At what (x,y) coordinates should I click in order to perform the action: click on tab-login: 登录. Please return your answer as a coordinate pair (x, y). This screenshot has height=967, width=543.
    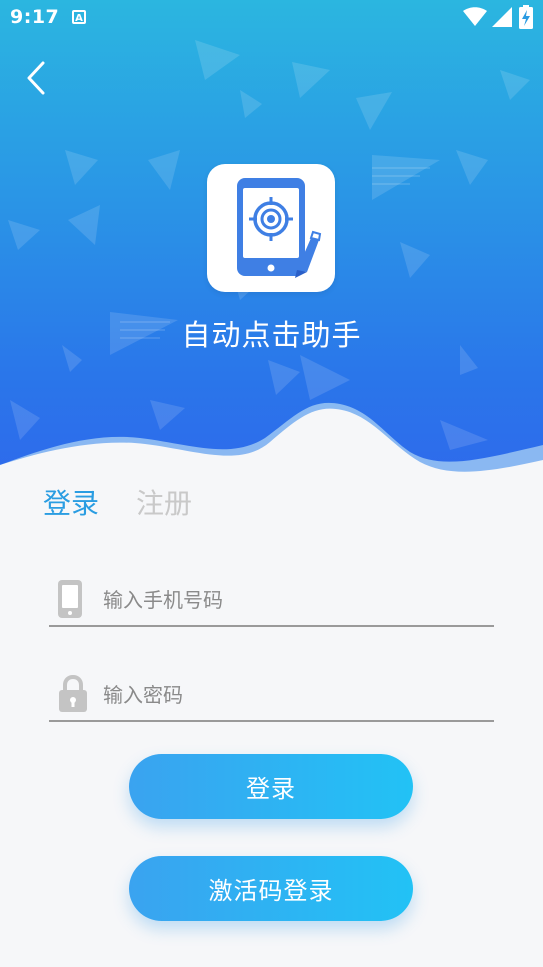
    Looking at the image, I should click on (71, 502).